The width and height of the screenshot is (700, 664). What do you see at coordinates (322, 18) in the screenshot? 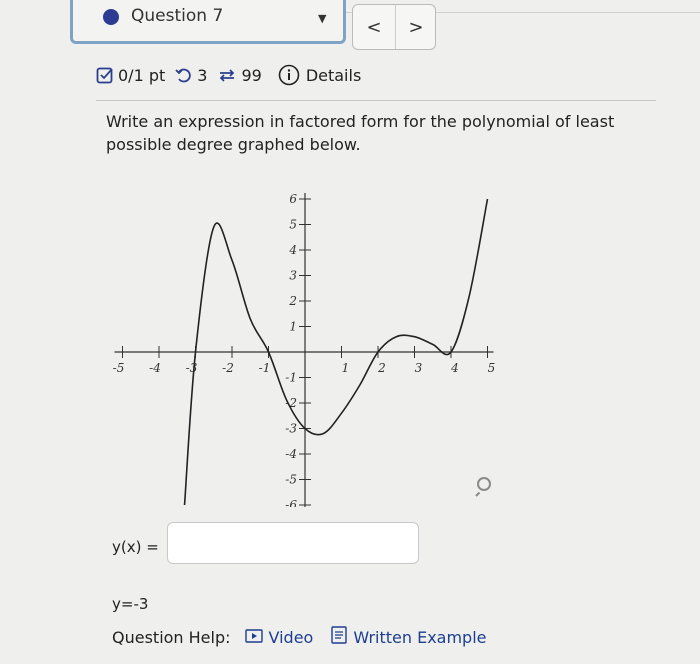
I see `dropdown-caret-icon: ▼` at bounding box center [322, 18].